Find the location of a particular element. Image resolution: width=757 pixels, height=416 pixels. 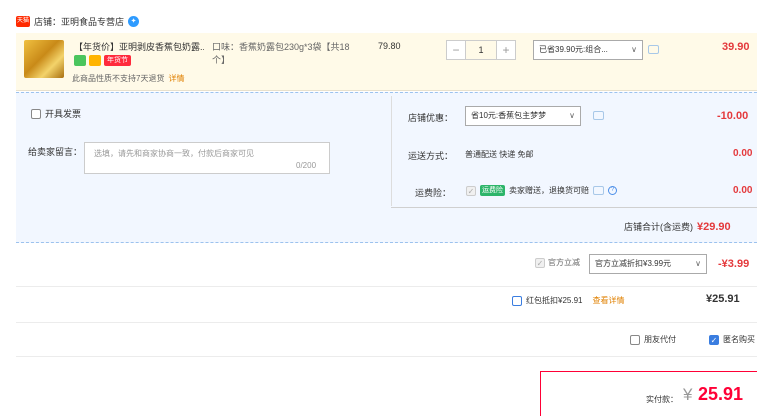

payment-currency: ¥ is located at coordinates (688, 394).